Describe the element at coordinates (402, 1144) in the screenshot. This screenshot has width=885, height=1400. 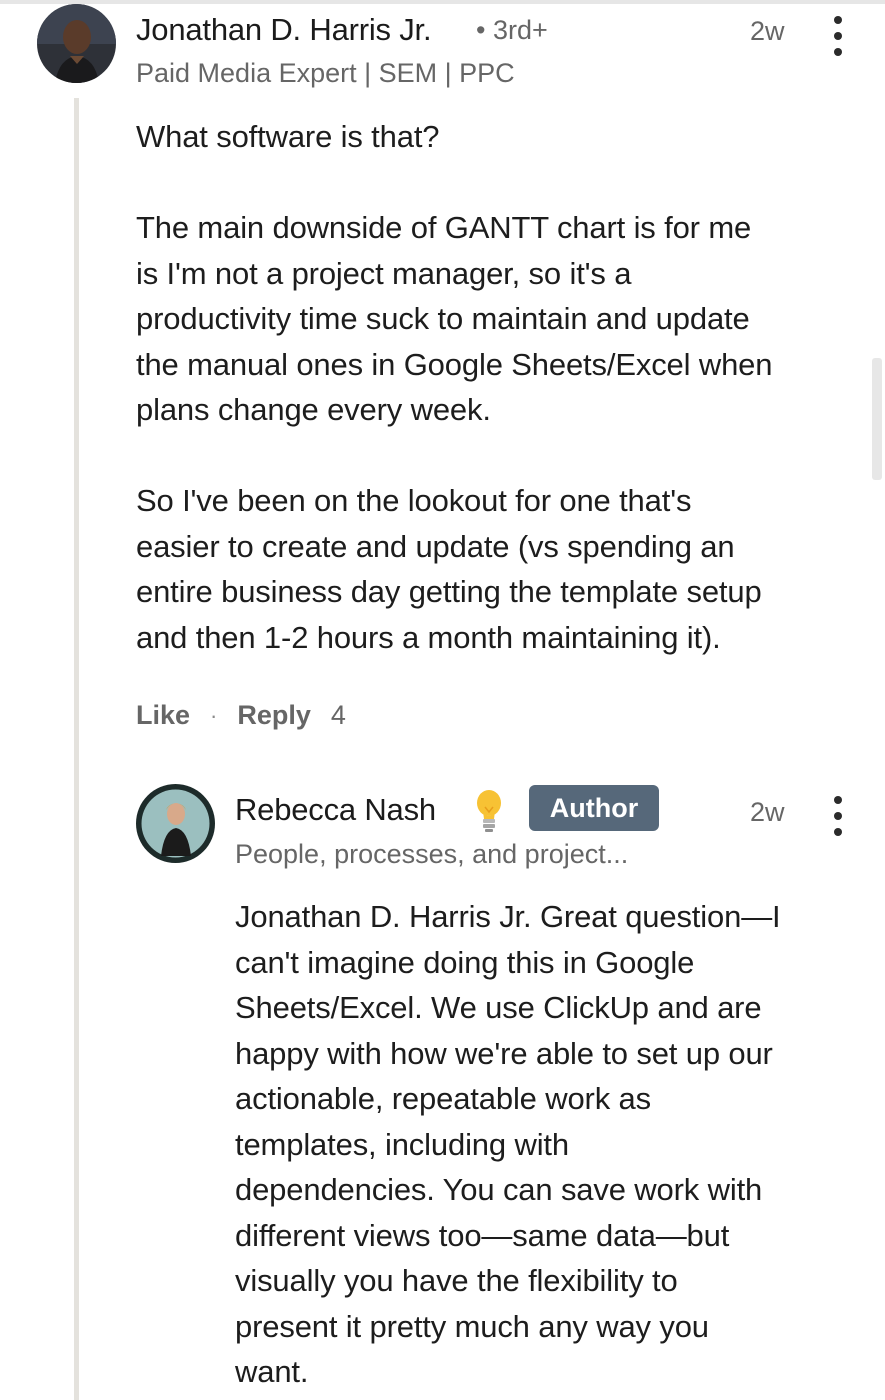
I see `reply-body-line: templates, including with` at that location.